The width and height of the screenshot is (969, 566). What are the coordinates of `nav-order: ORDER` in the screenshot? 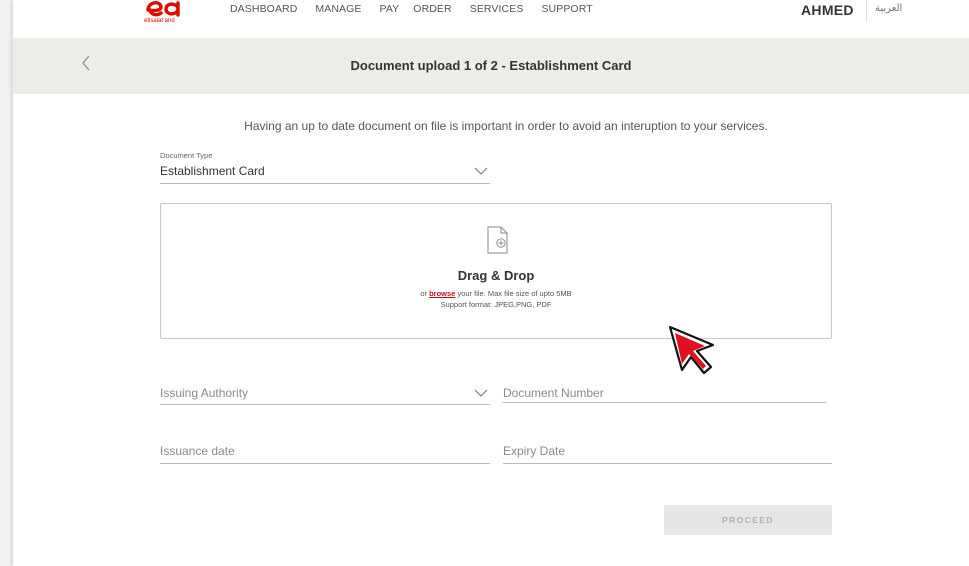 It's located at (432, 9).